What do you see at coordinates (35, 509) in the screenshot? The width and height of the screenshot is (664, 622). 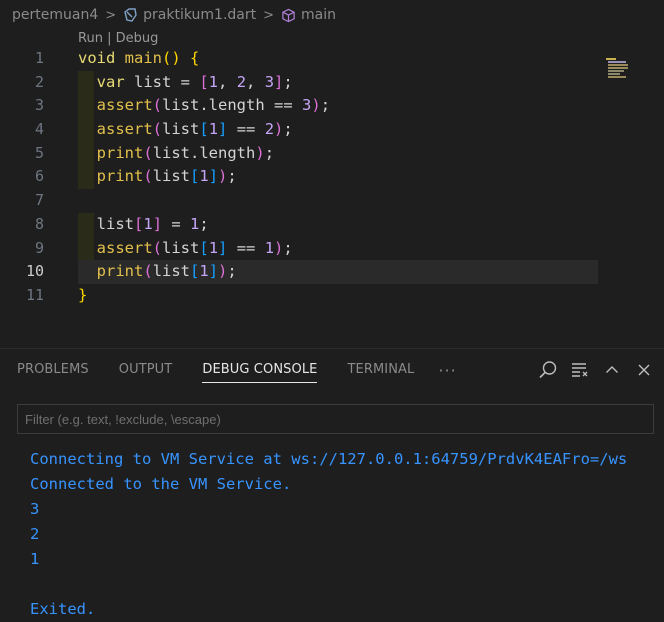 I see `console-line: 3` at bounding box center [35, 509].